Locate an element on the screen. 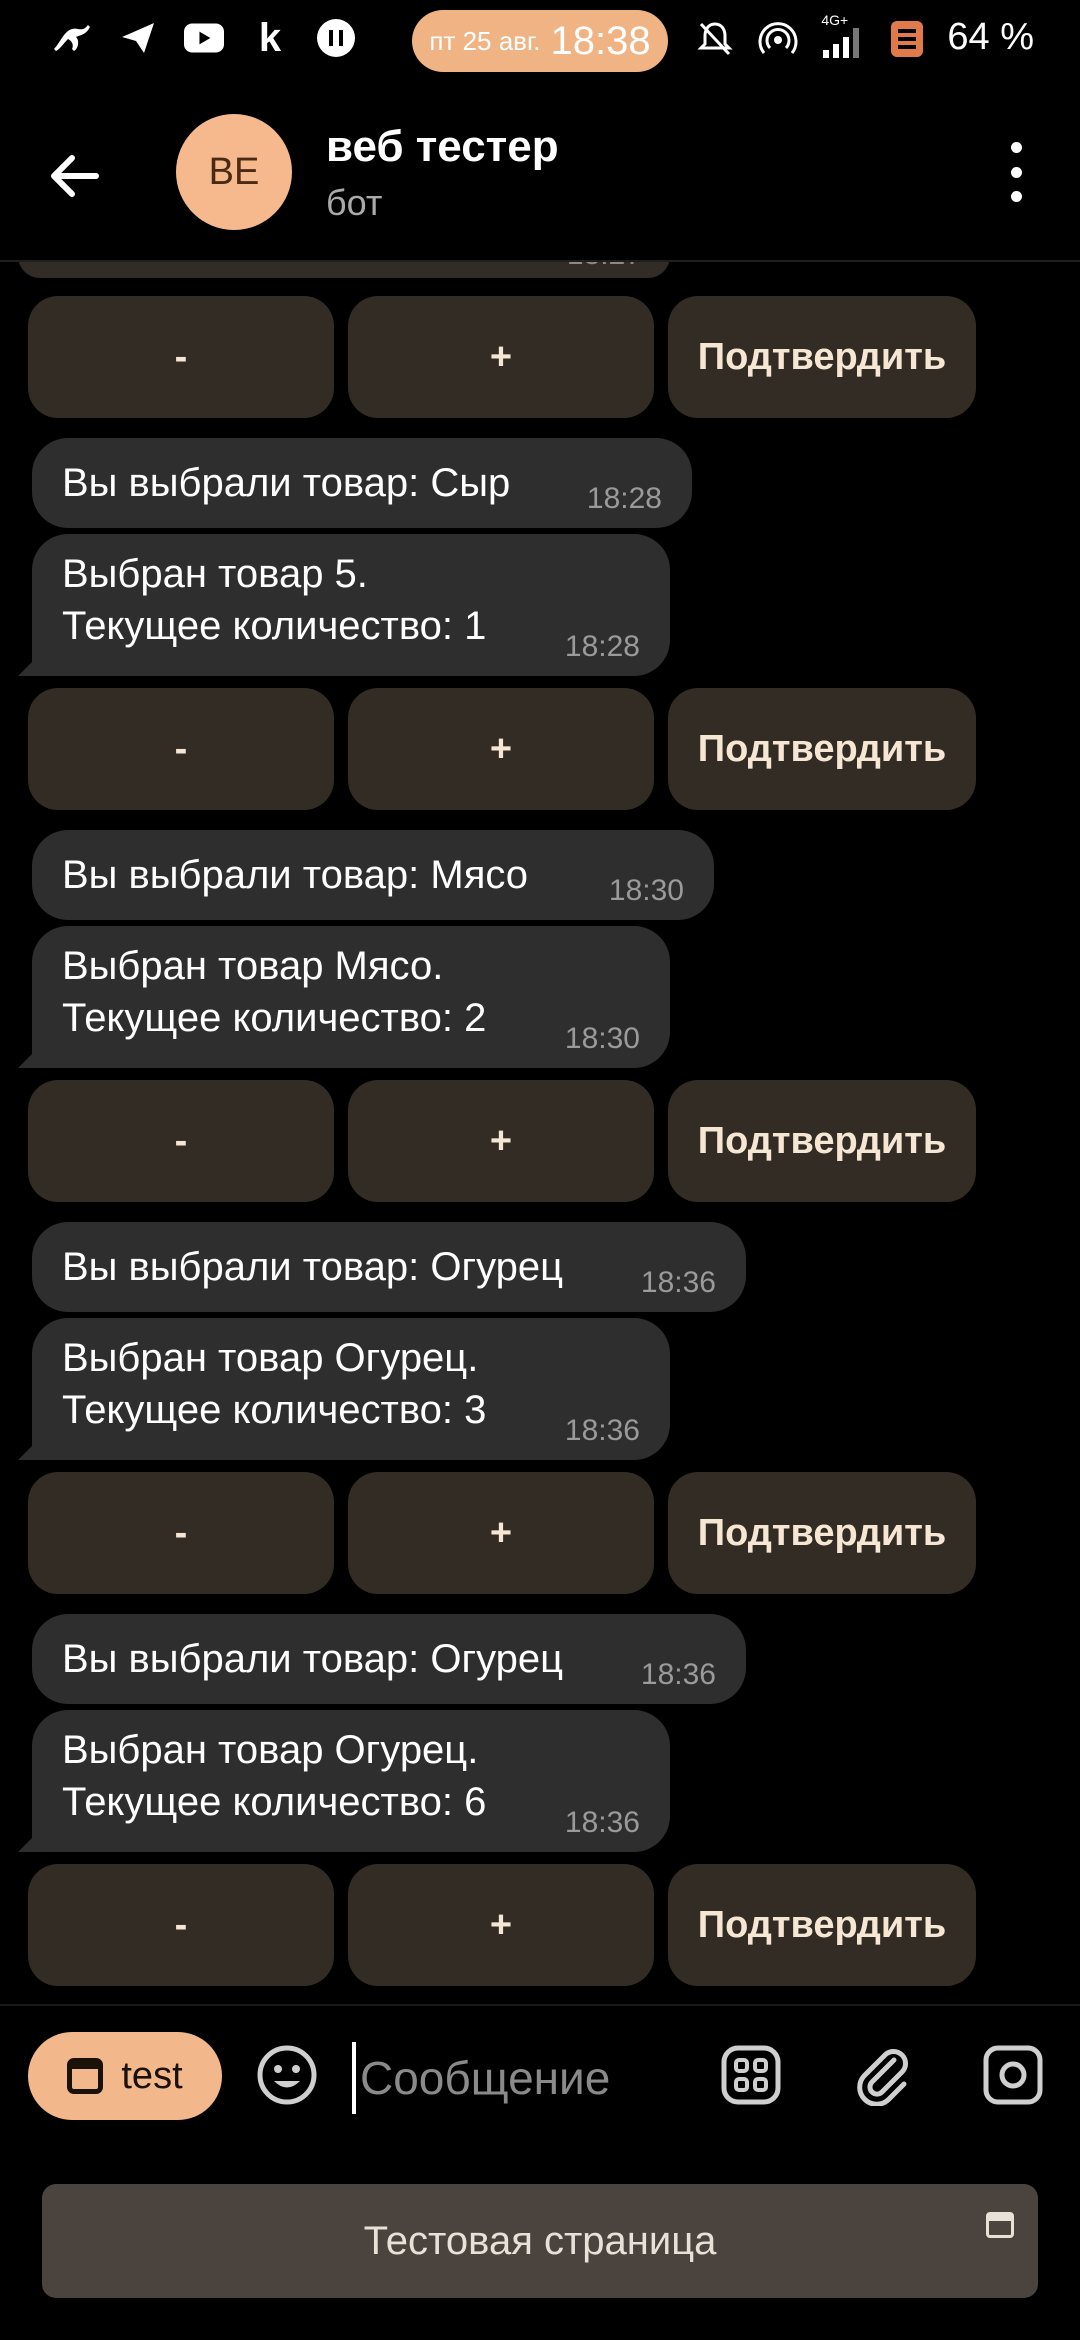 The height and width of the screenshot is (2340, 1080). webapp-button: Тестовая страница is located at coordinates (540, 2241).